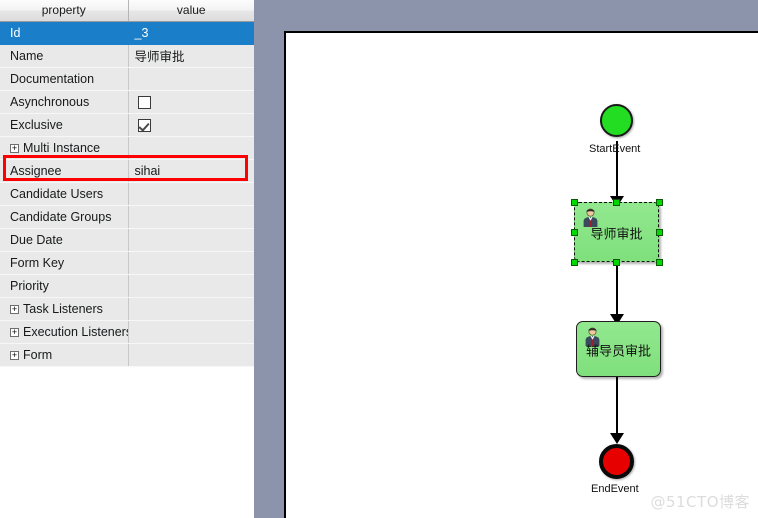  I want to click on start-event-node, so click(616, 120).